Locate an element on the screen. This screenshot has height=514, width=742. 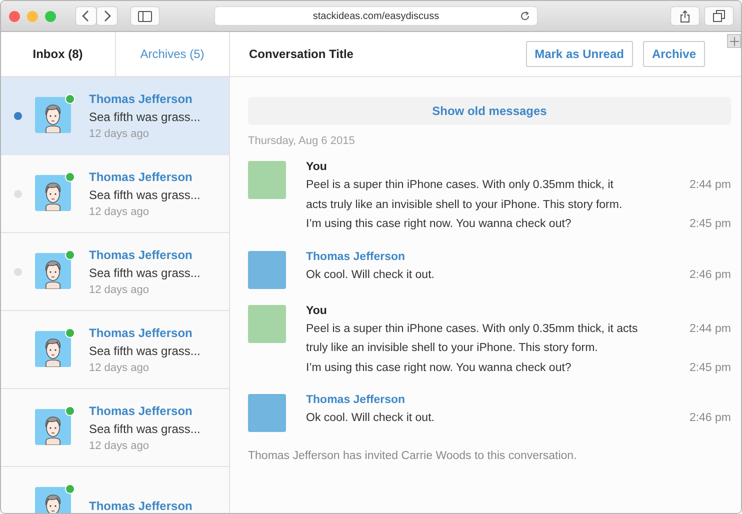
share-button is located at coordinates (685, 16).